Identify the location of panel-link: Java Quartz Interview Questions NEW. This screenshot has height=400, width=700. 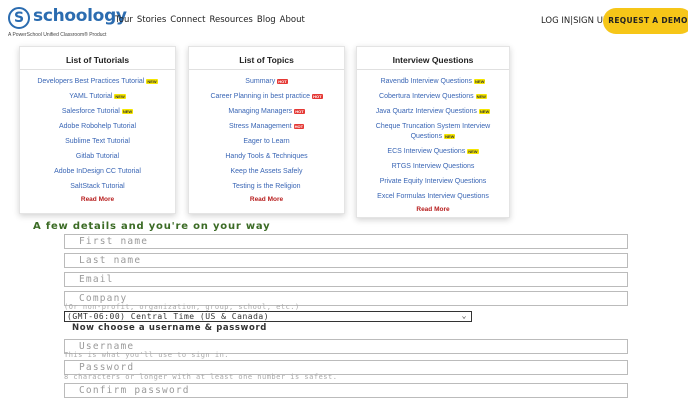
(433, 111).